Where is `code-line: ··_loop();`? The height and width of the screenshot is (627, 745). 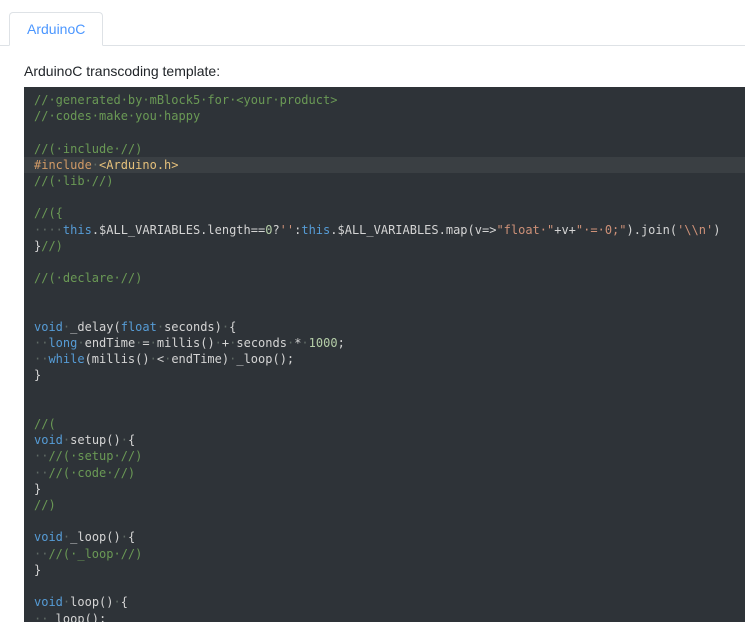
code-line: ··_loop(); is located at coordinates (70, 617).